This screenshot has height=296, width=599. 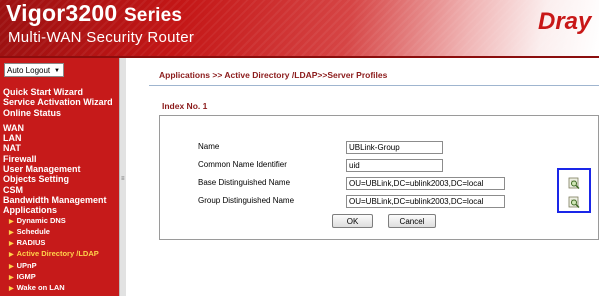 I want to click on sidebar-subitem-radius: ▶ RADIUS, so click(x=58, y=243).